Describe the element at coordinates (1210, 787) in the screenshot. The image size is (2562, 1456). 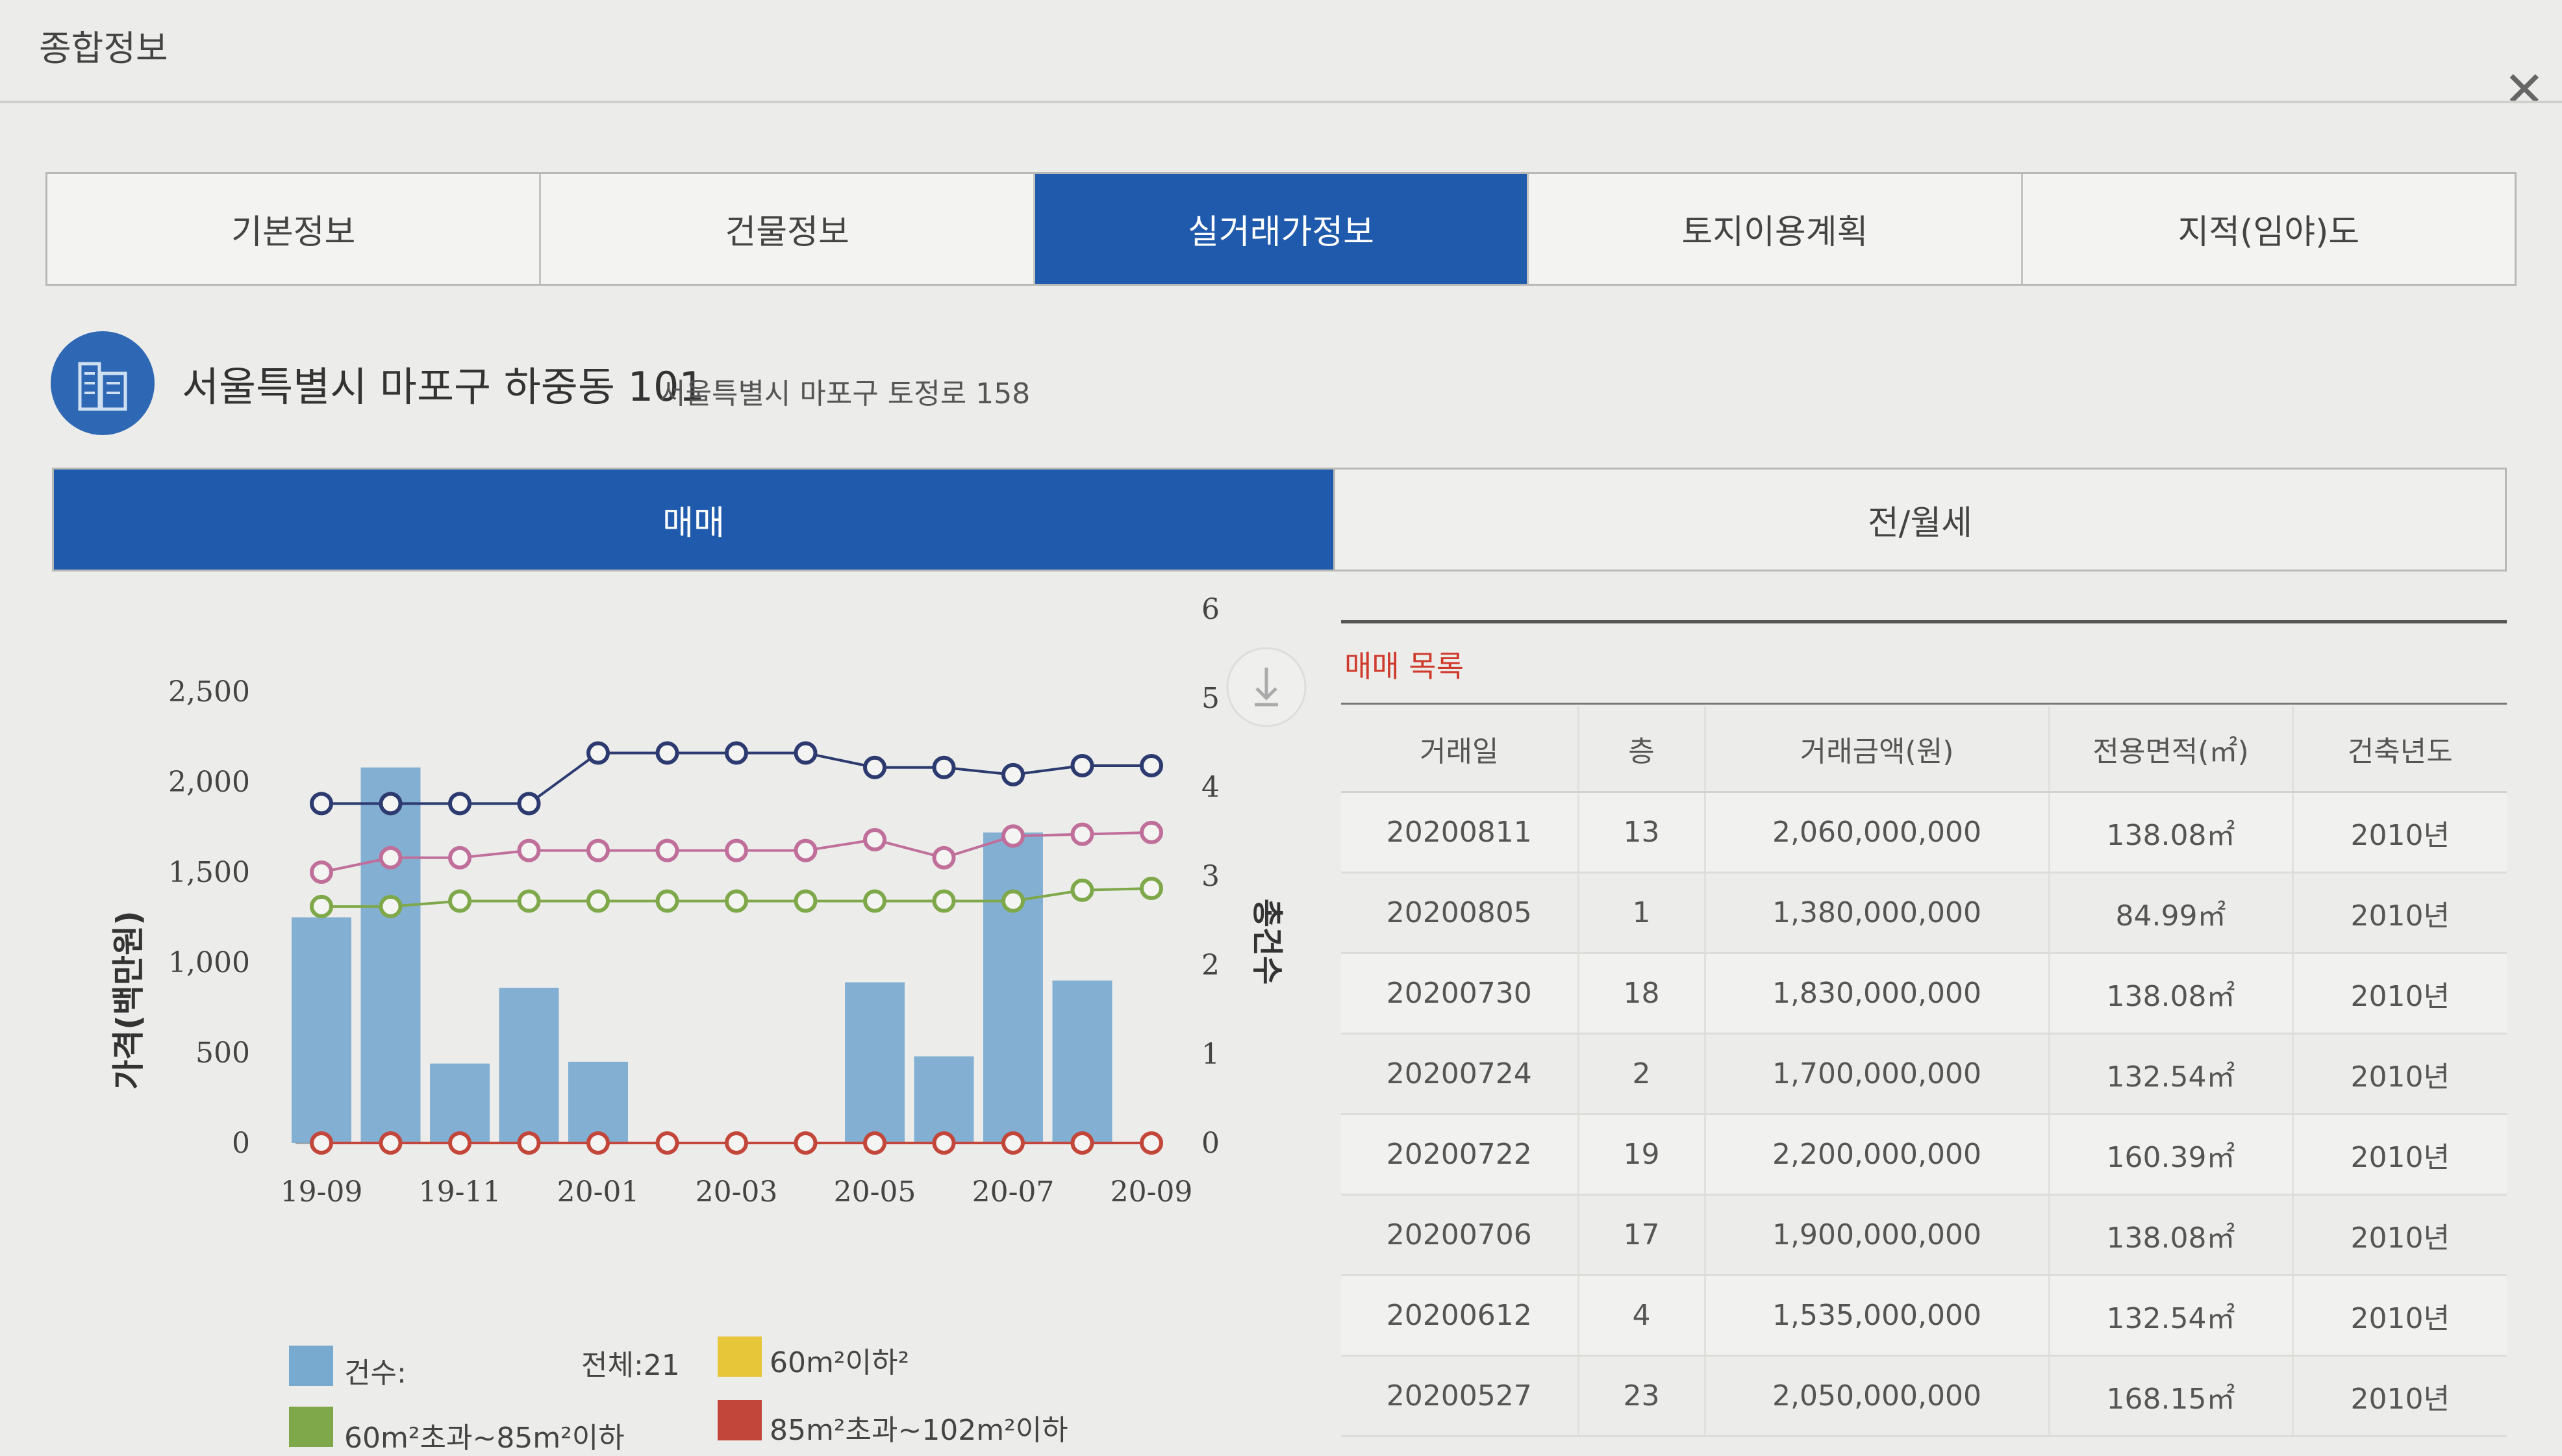
I see `y2-tick-label: 4` at that location.